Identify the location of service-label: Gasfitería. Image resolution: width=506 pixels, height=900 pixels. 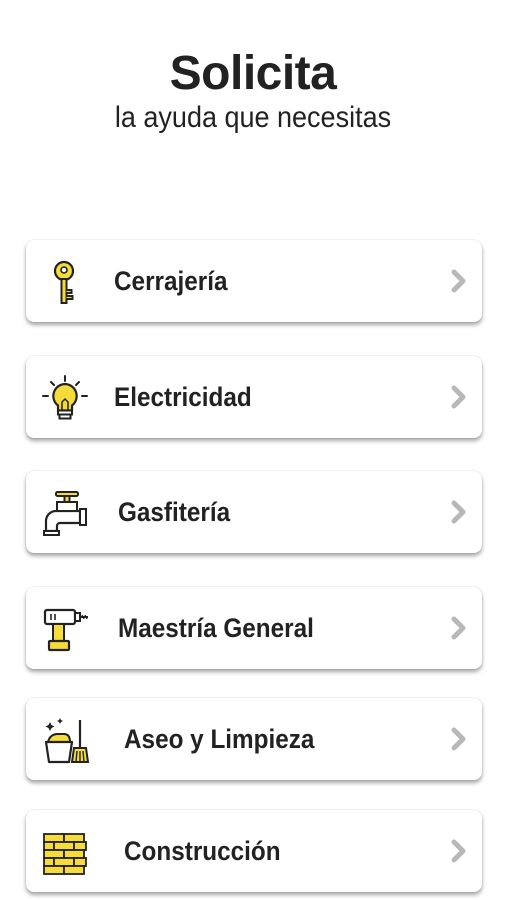
(174, 512).